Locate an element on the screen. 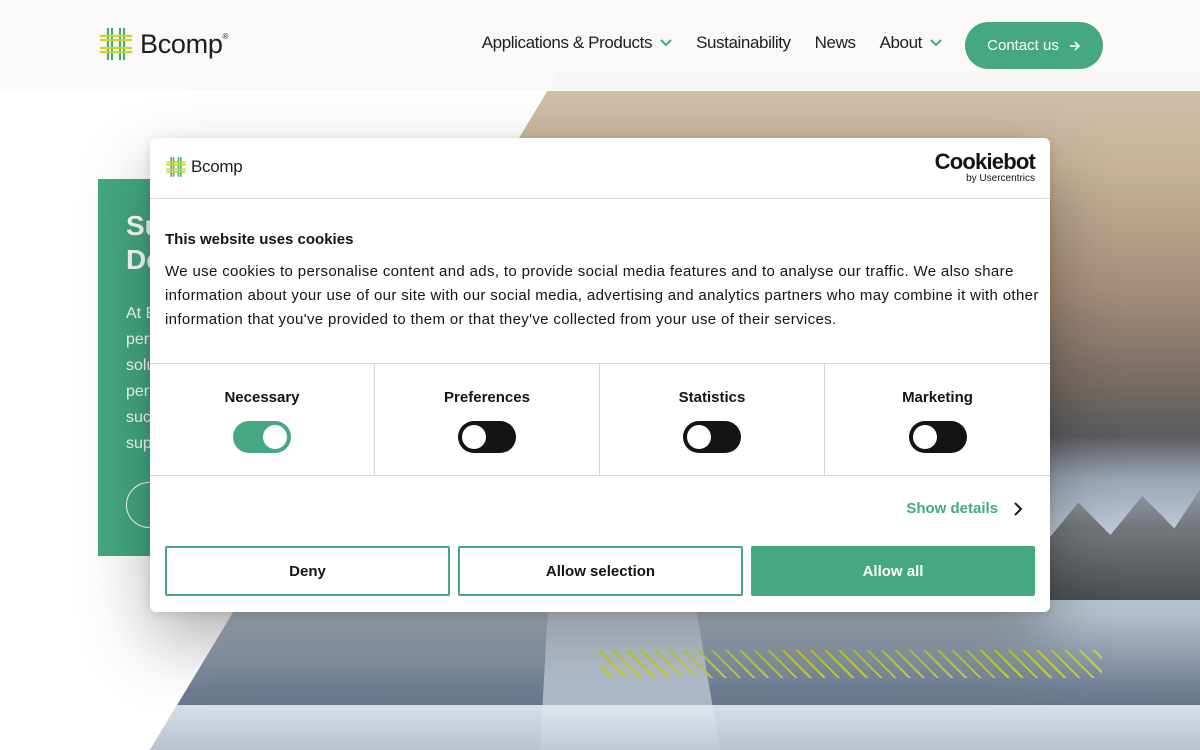  nav-item-sustainability: Sustainability is located at coordinates (743, 43).